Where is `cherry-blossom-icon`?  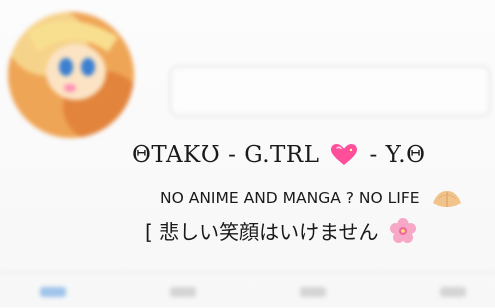 cherry-blossom-icon is located at coordinates (403, 231).